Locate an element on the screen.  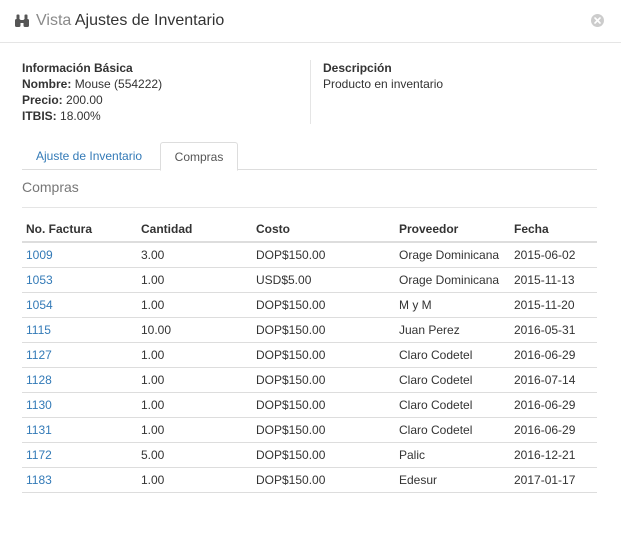
tax-label: ITBIS: is located at coordinates (39, 116).